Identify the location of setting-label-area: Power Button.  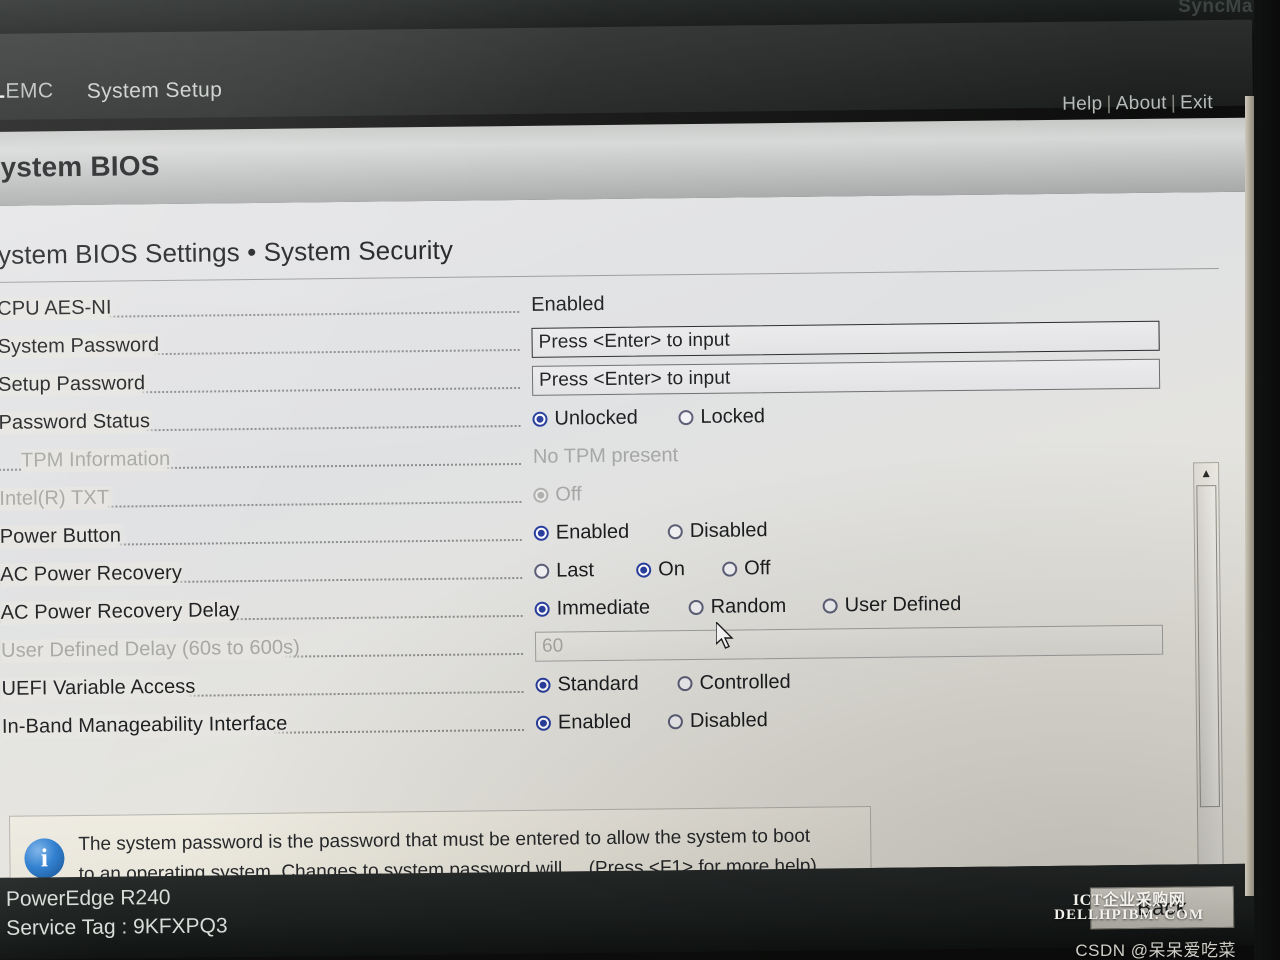
(261, 538).